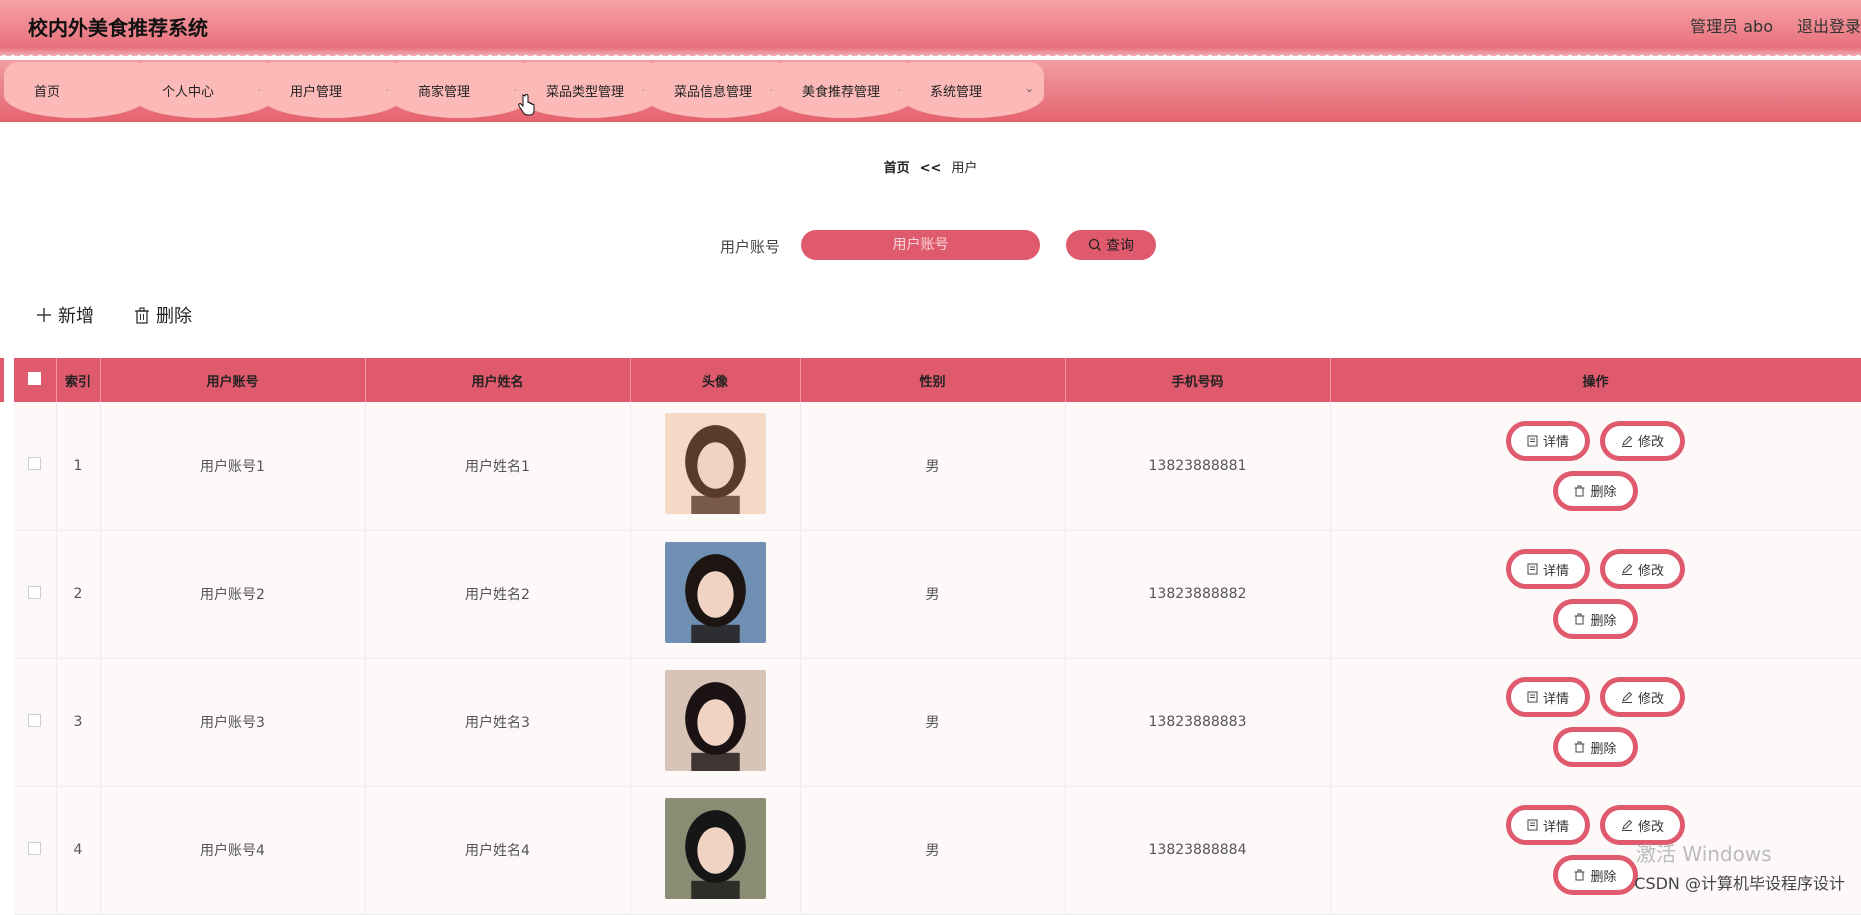  What do you see at coordinates (1095, 245) in the screenshot?
I see `search-icon` at bounding box center [1095, 245].